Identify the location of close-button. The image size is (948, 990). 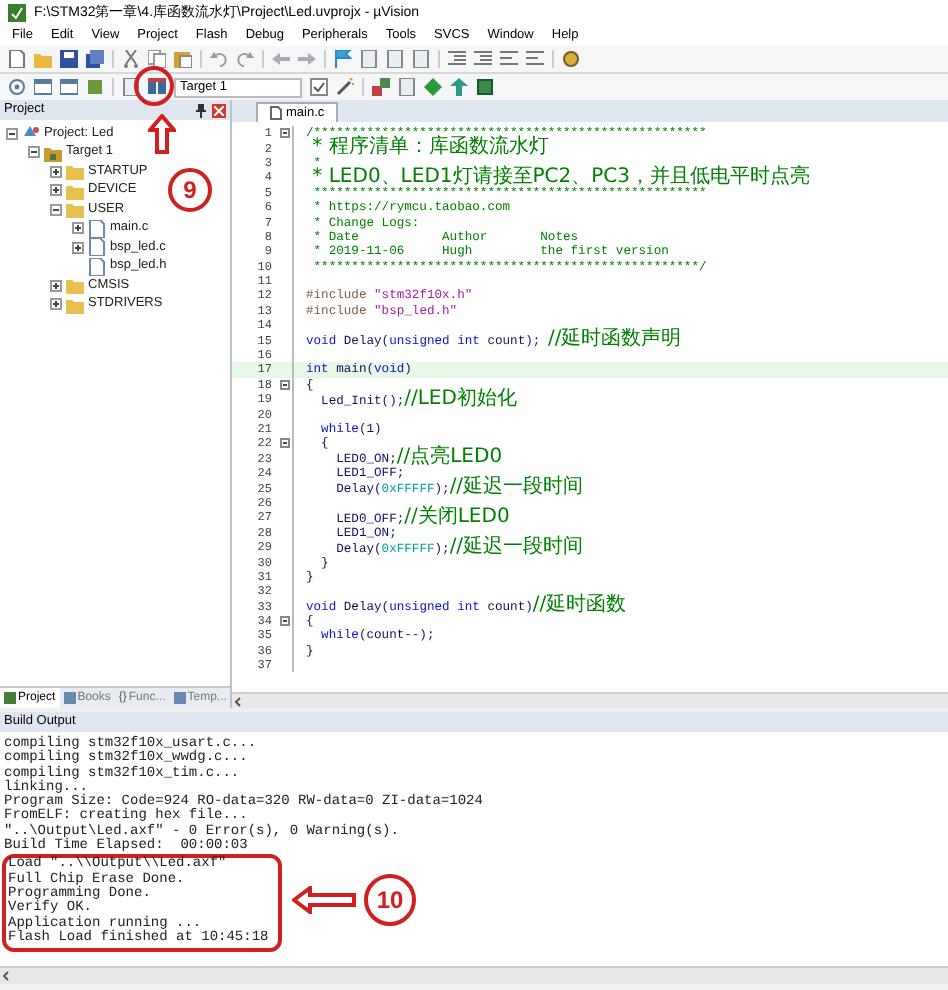
(219, 110).